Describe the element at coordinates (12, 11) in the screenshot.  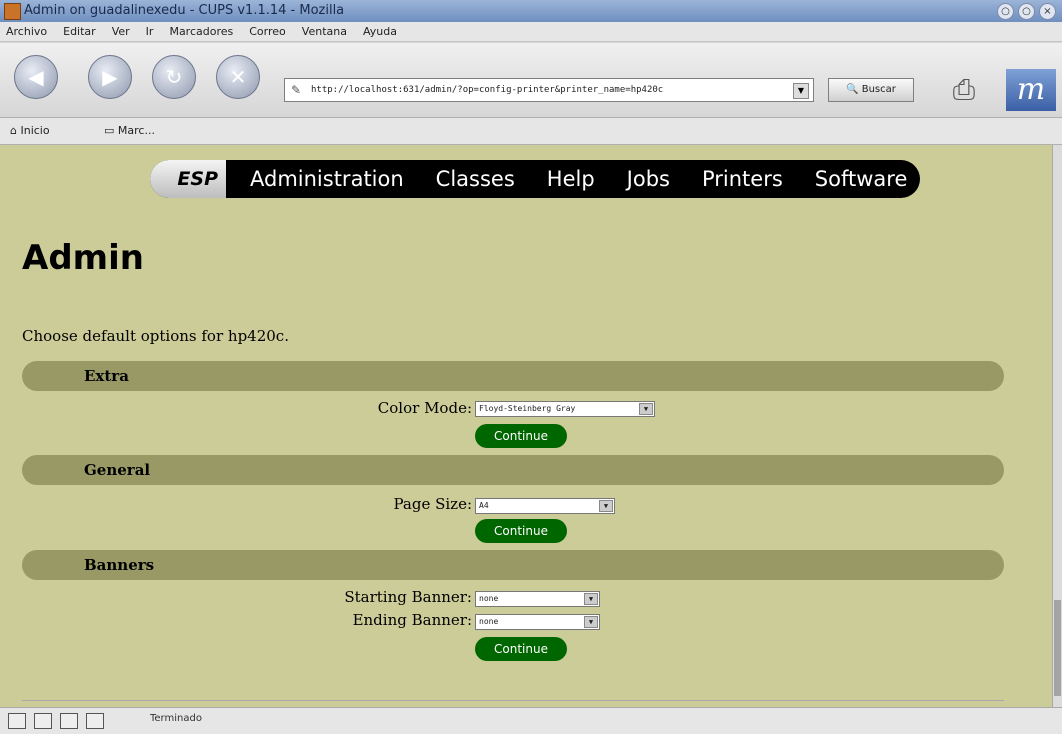
I see `mozilla-app-icon` at that location.